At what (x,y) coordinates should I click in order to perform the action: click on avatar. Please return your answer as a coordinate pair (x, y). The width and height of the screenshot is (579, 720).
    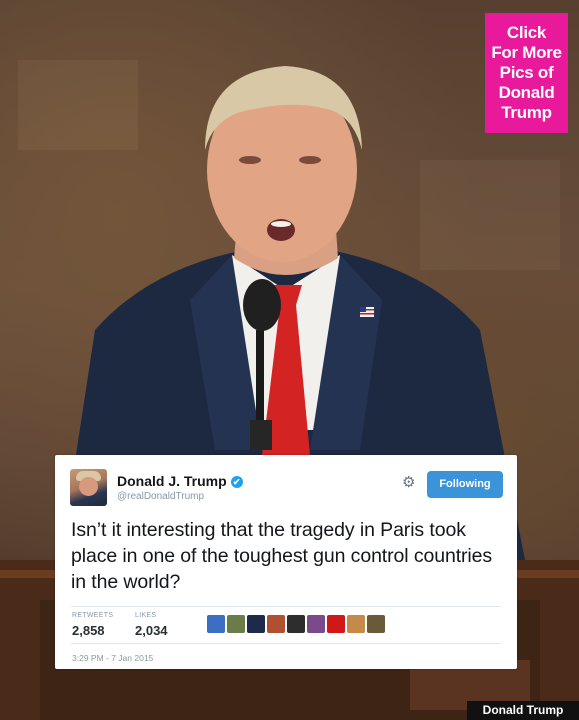
    Looking at the image, I should click on (88, 487).